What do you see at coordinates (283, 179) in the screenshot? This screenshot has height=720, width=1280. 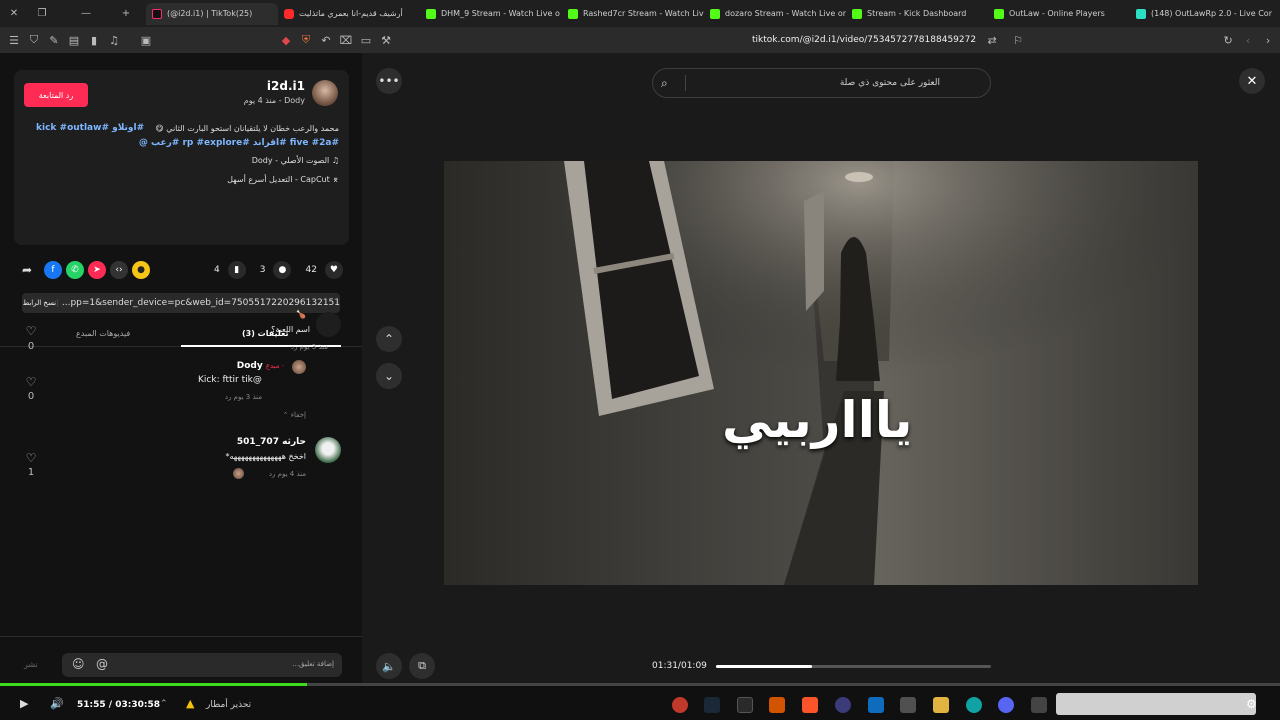 I see `capcut-link: ⌆ CapCut - التعديل أسرع أسهل` at bounding box center [283, 179].